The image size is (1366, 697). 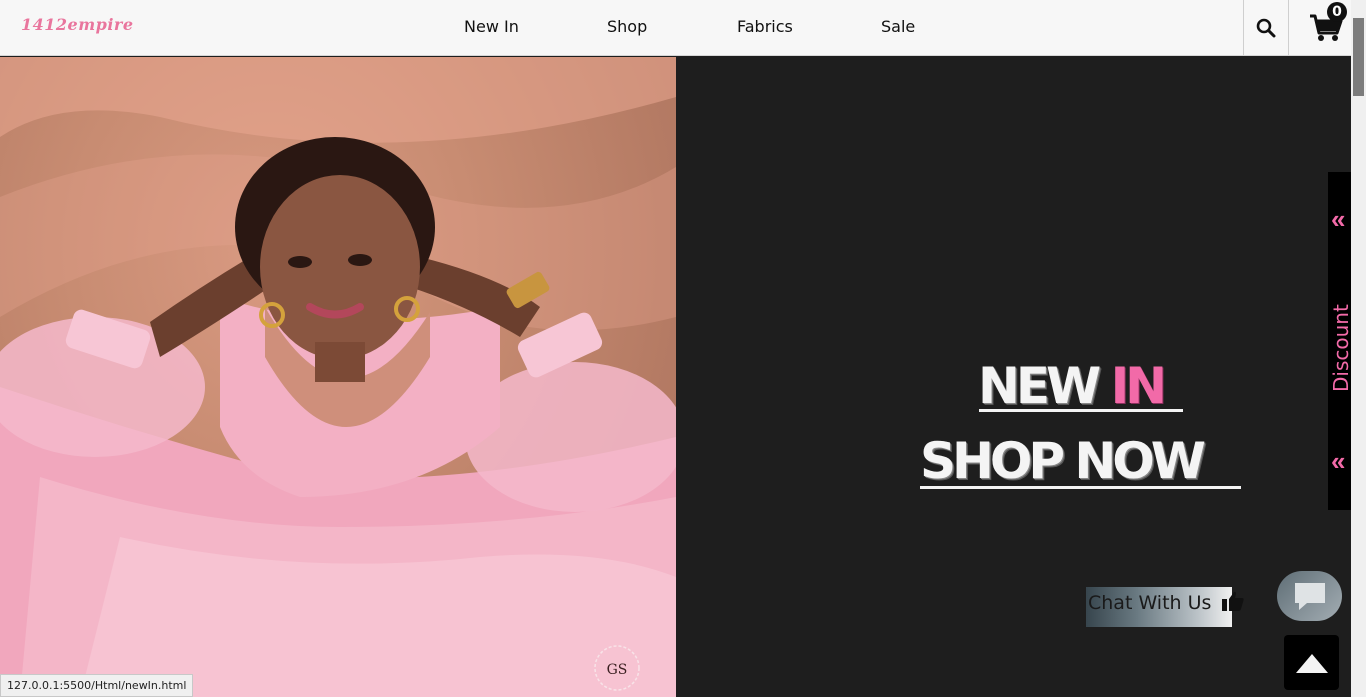 I want to click on back-to-top-button, so click(x=1311, y=662).